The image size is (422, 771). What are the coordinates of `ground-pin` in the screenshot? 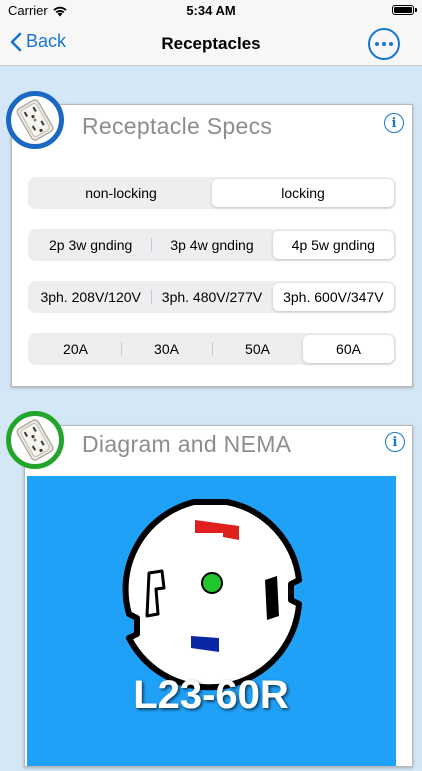 It's located at (212, 583).